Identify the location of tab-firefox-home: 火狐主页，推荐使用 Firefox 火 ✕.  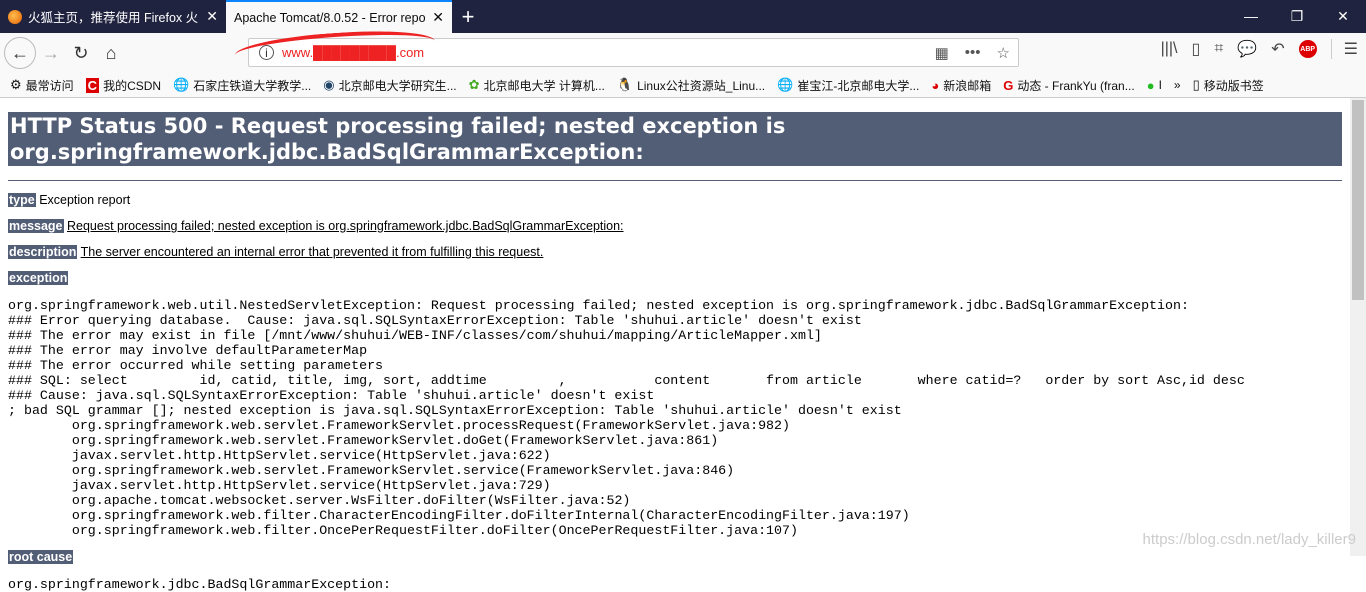
(113, 16).